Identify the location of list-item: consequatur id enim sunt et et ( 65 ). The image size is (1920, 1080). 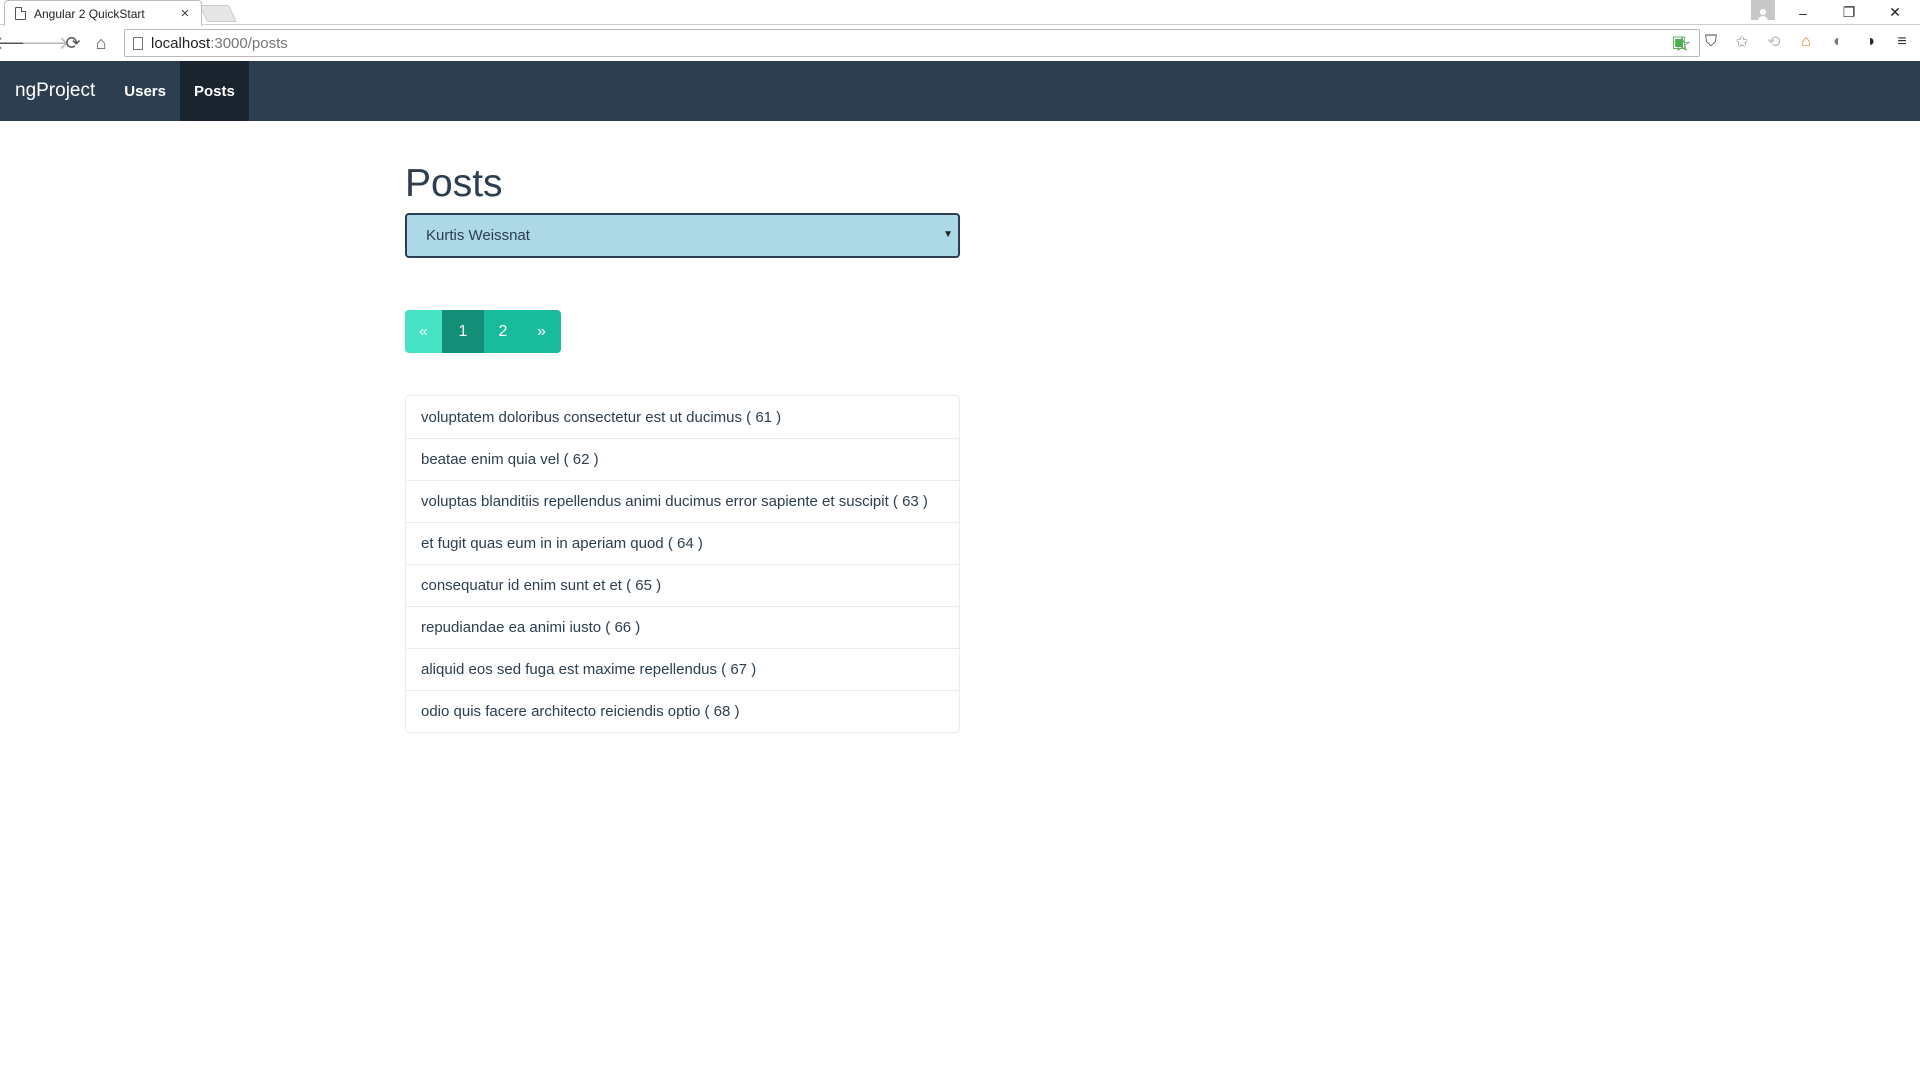
(682, 585).